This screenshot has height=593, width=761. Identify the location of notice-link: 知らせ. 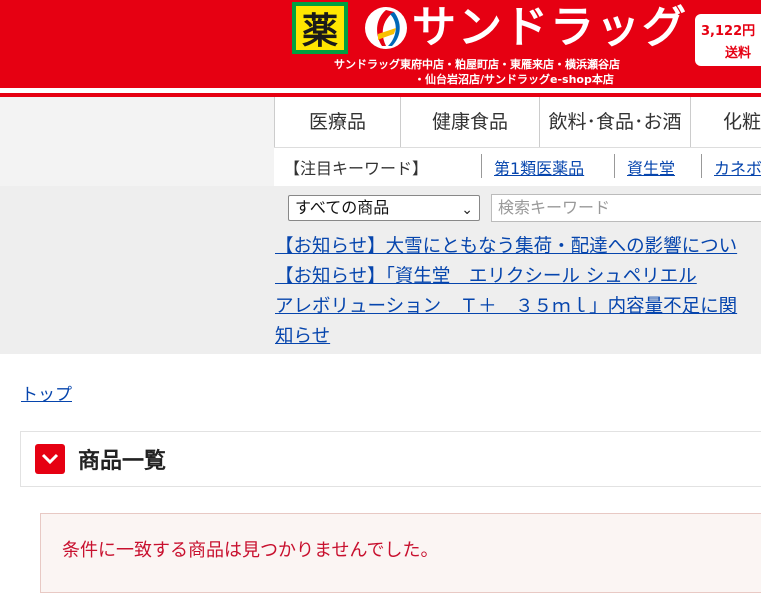
(302, 337).